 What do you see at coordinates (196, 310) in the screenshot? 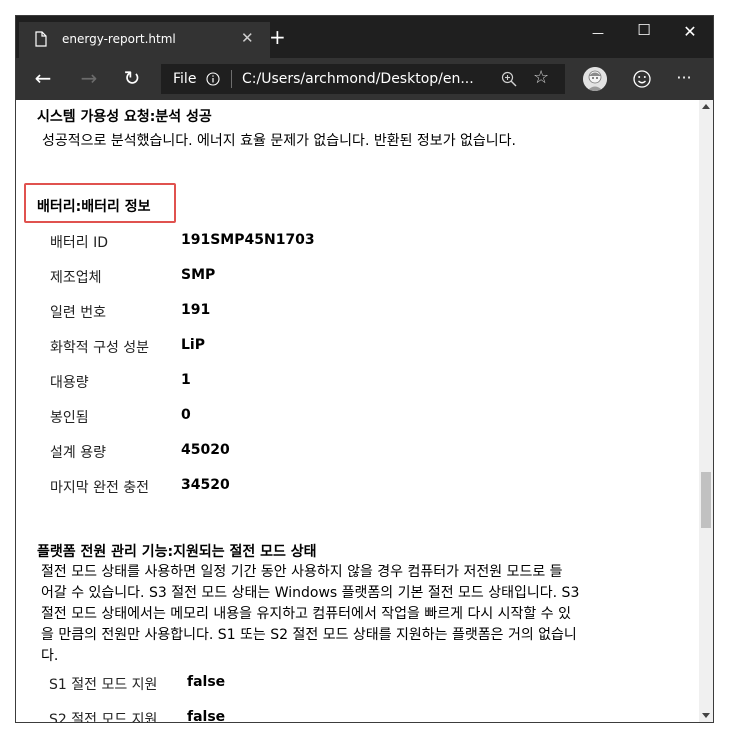
I see `battery-value-serial: 191` at bounding box center [196, 310].